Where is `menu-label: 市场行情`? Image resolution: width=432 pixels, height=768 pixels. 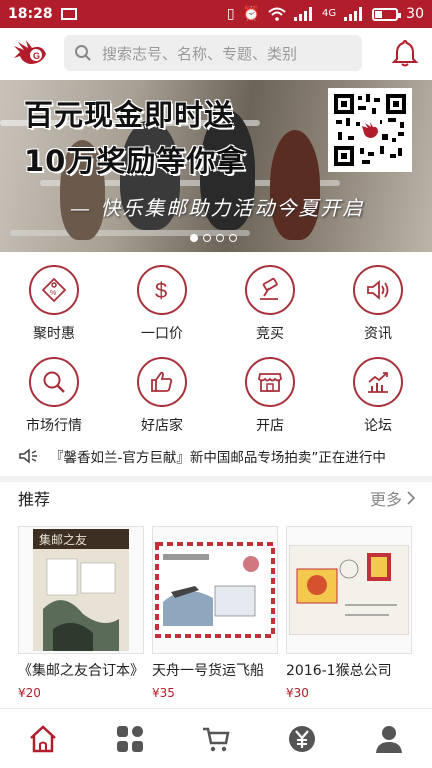 menu-label: 市场行情 is located at coordinates (54, 426).